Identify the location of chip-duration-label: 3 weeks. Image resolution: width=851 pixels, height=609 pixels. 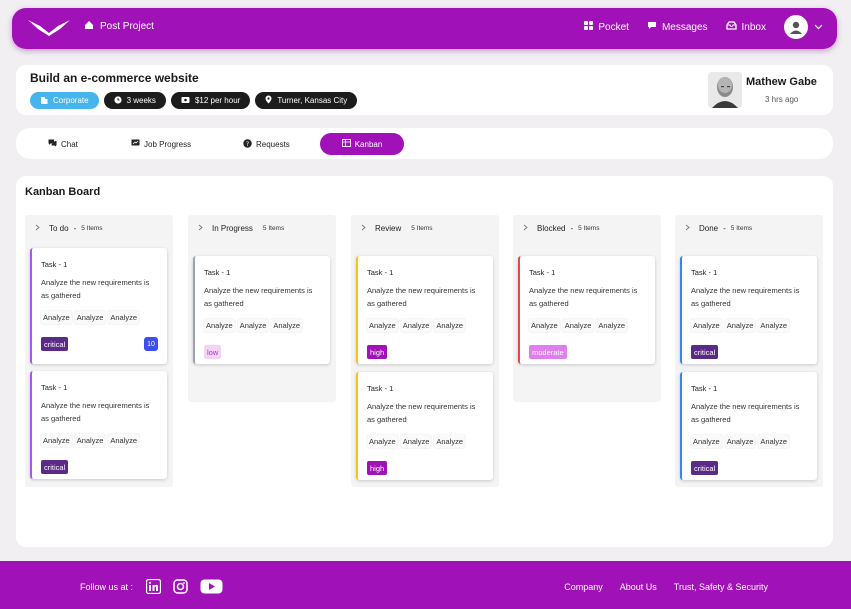
(141, 100).